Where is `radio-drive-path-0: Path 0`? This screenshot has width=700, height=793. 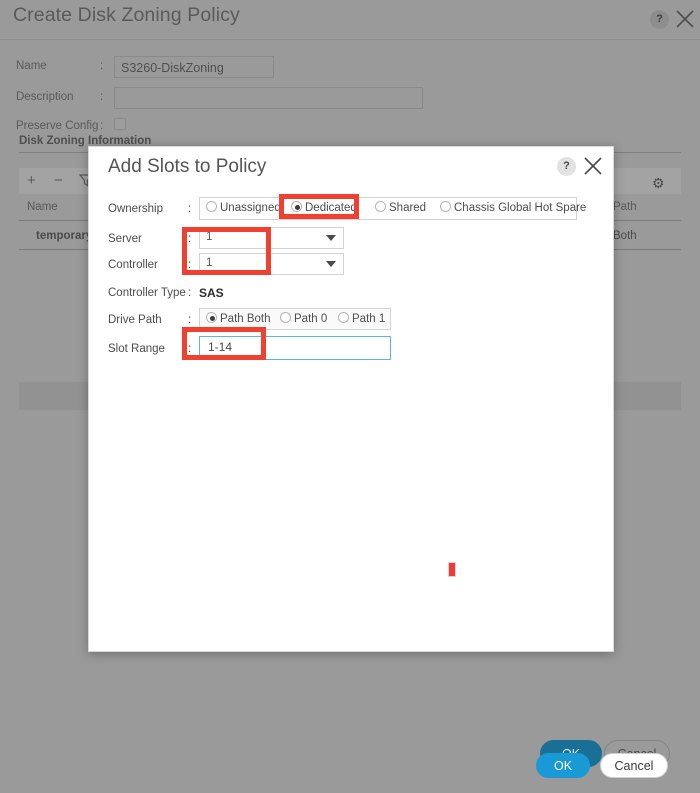
radio-drive-path-0: Path 0 is located at coordinates (303, 320).